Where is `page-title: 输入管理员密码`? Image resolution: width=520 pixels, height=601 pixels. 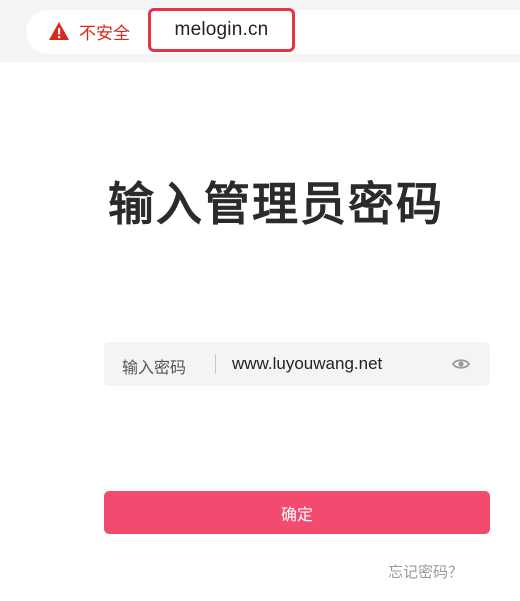
page-title: 输入管理员密码 is located at coordinates (276, 204).